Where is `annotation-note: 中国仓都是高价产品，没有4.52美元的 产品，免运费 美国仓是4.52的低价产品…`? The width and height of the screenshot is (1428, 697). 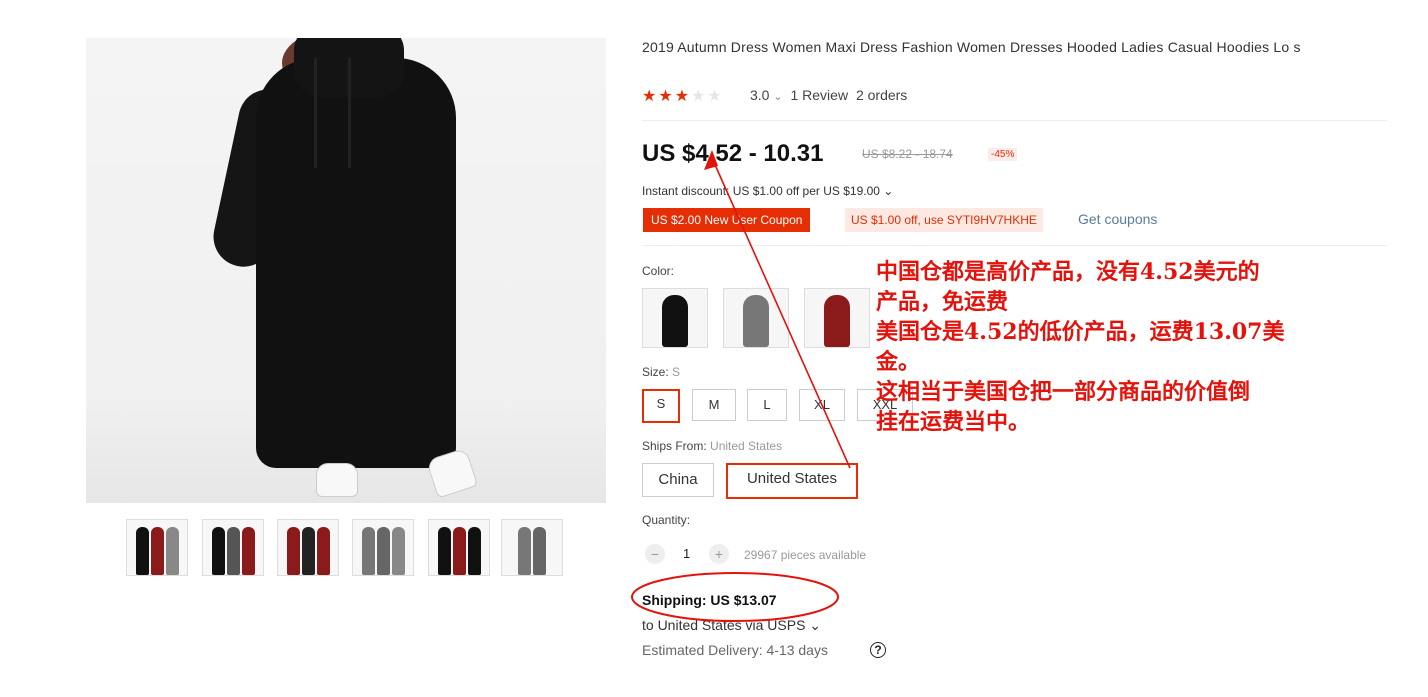 annotation-note: 中国仓都是高价产品，没有4.52美元的 产品，免运费 美国仓是4.52的低价产品… is located at coordinates (1080, 347).